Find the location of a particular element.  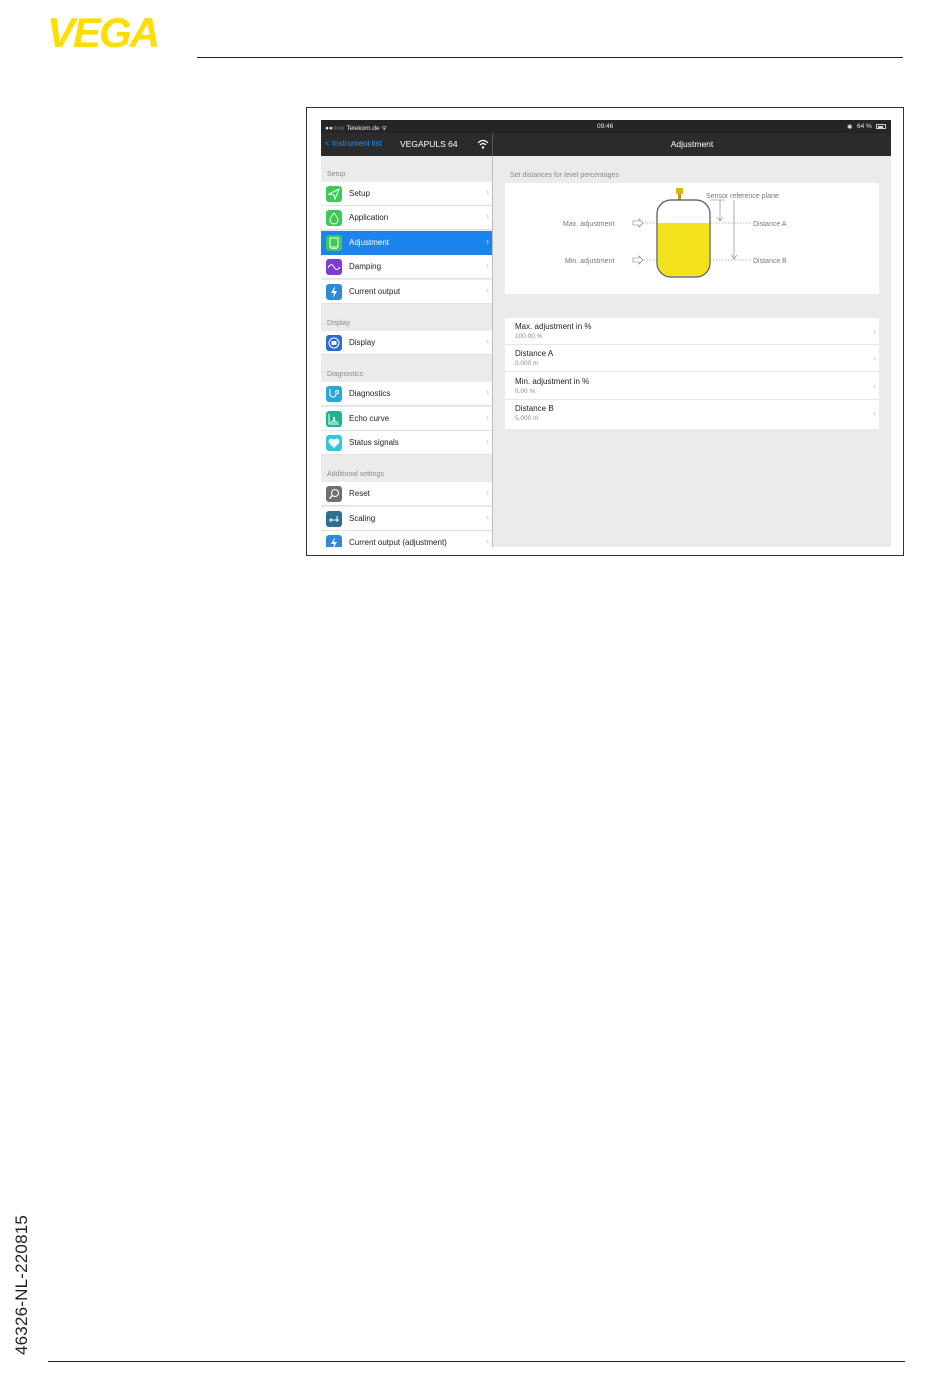

sidebar-item-current-output-adjustment: Current output (adjustment) › is located at coordinates (406, 539).